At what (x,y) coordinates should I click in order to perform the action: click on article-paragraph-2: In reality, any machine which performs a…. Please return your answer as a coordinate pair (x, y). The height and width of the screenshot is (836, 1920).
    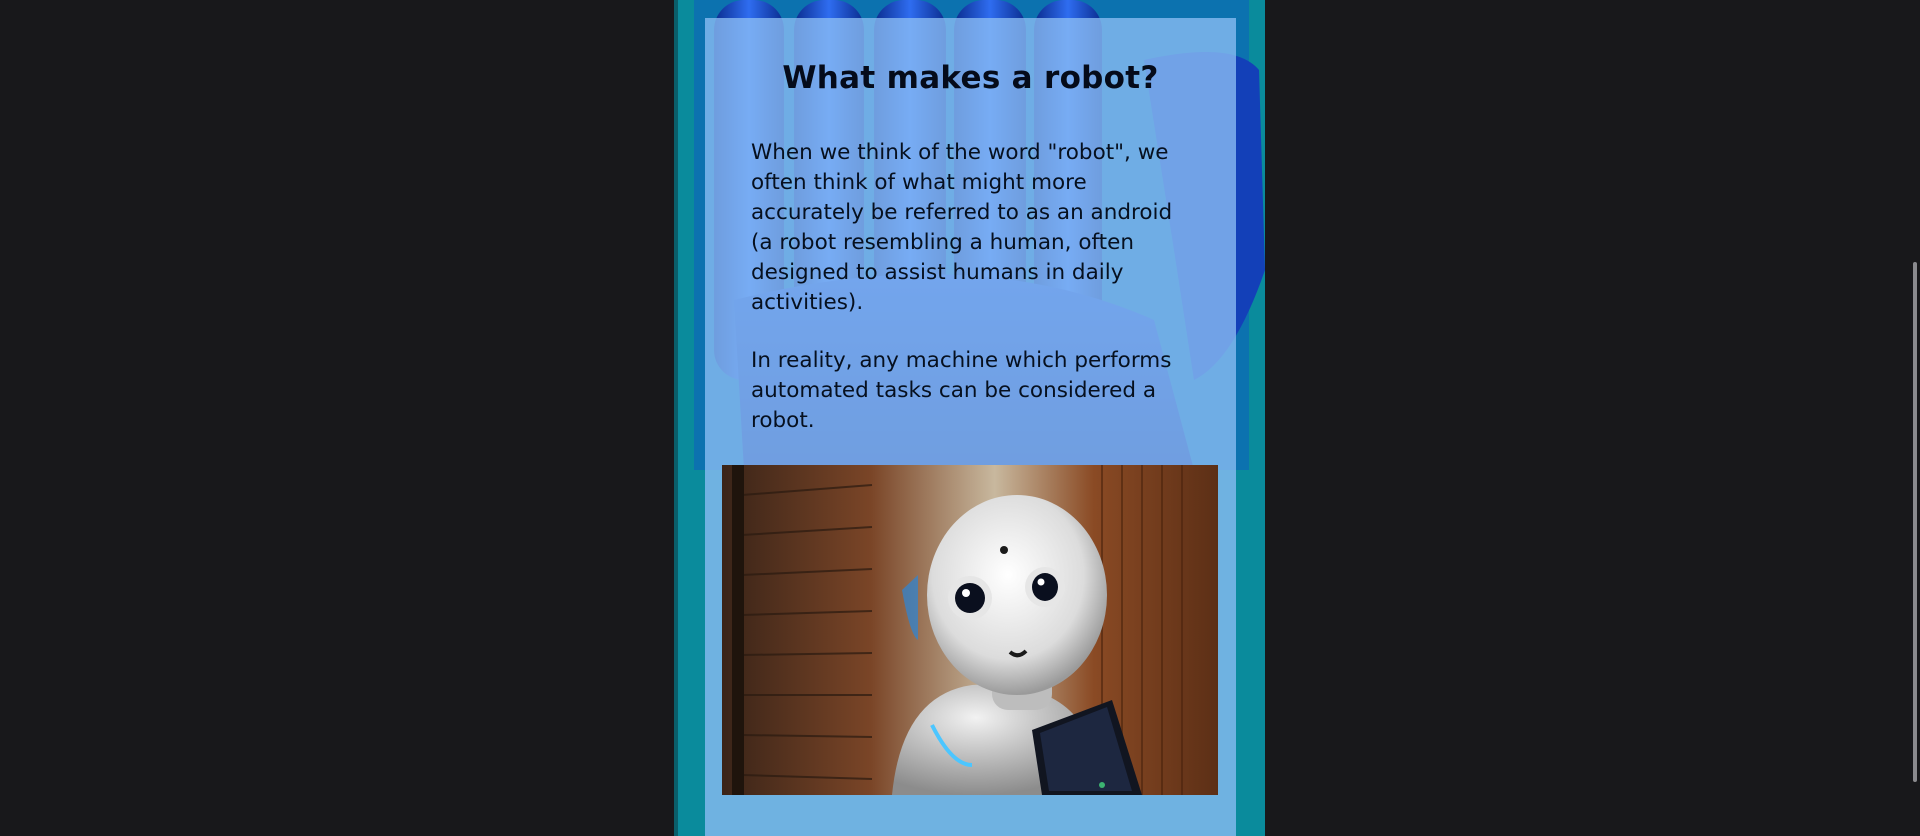
    Looking at the image, I should click on (961, 390).